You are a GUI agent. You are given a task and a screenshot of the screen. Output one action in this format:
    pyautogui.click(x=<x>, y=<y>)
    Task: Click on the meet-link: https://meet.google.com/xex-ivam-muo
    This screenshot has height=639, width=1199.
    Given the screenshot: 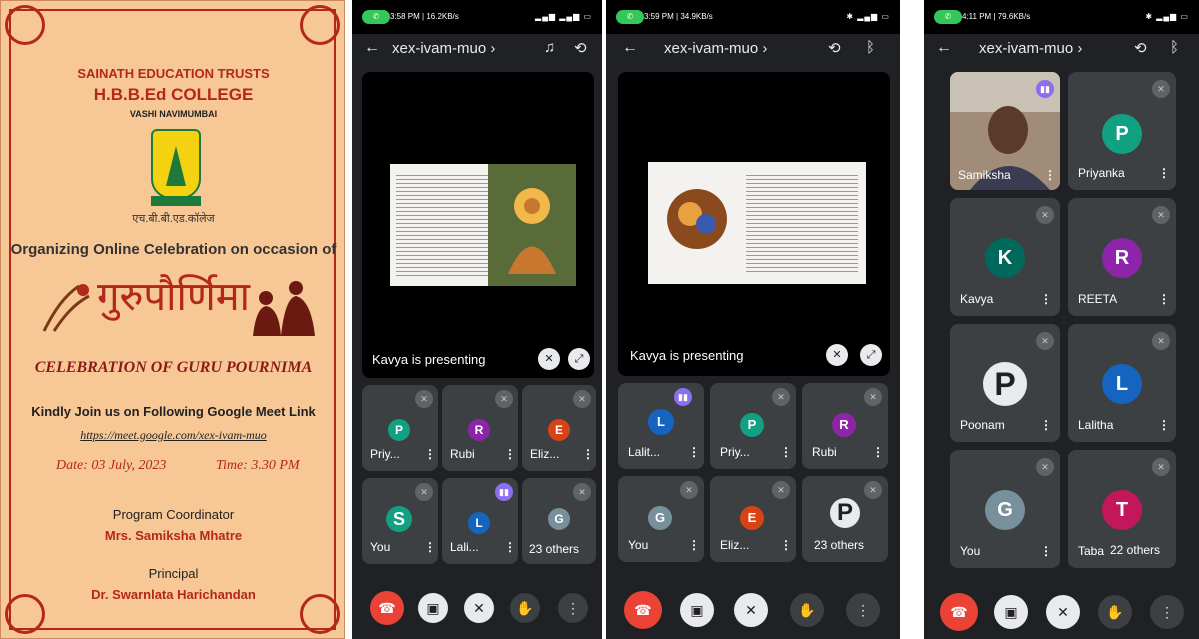 What is the action you would take?
    pyautogui.click(x=172, y=435)
    